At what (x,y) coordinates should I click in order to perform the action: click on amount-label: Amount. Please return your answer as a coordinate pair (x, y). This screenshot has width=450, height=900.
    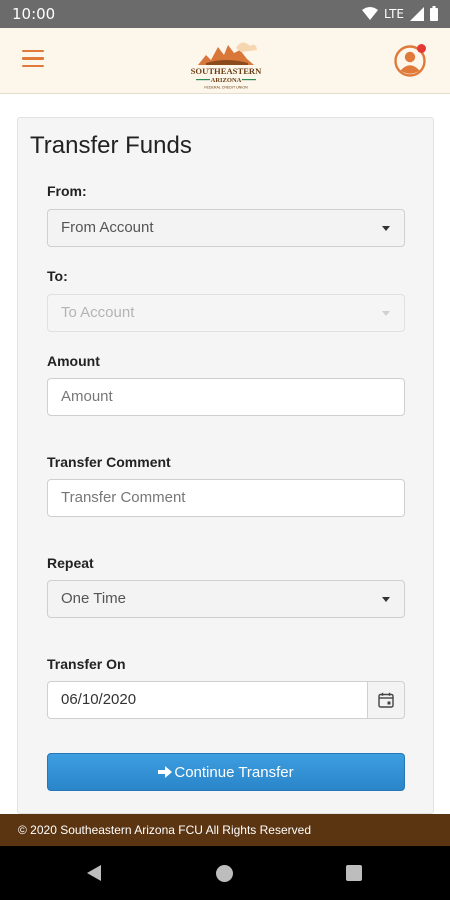
    Looking at the image, I should click on (73, 361).